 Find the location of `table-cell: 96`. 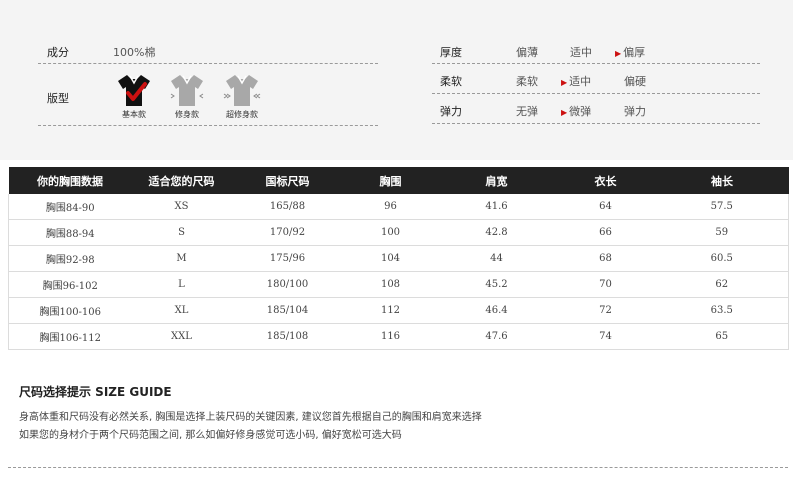

table-cell: 96 is located at coordinates (390, 207).